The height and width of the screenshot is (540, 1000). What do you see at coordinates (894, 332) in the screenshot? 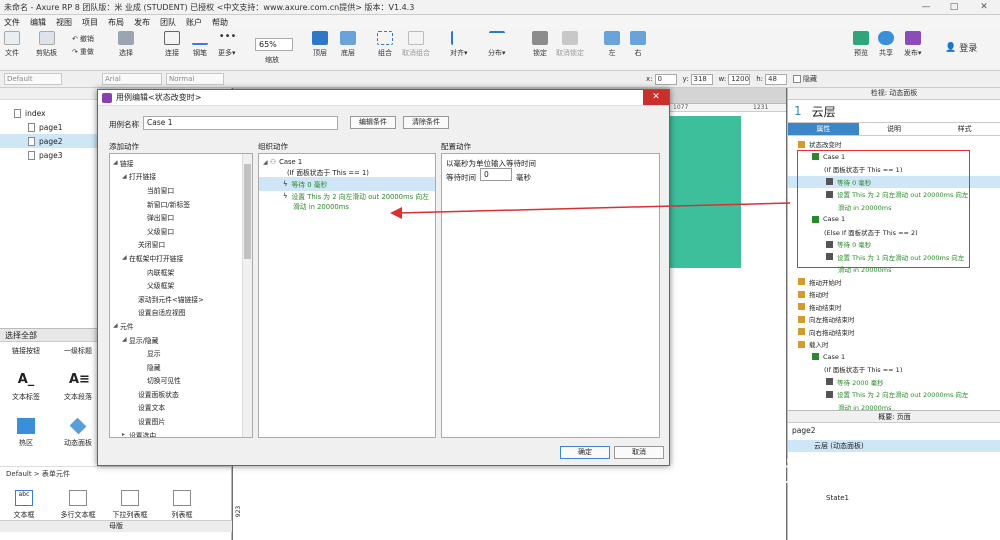
I see `event-item: 向右拖动结束时` at bounding box center [894, 332].